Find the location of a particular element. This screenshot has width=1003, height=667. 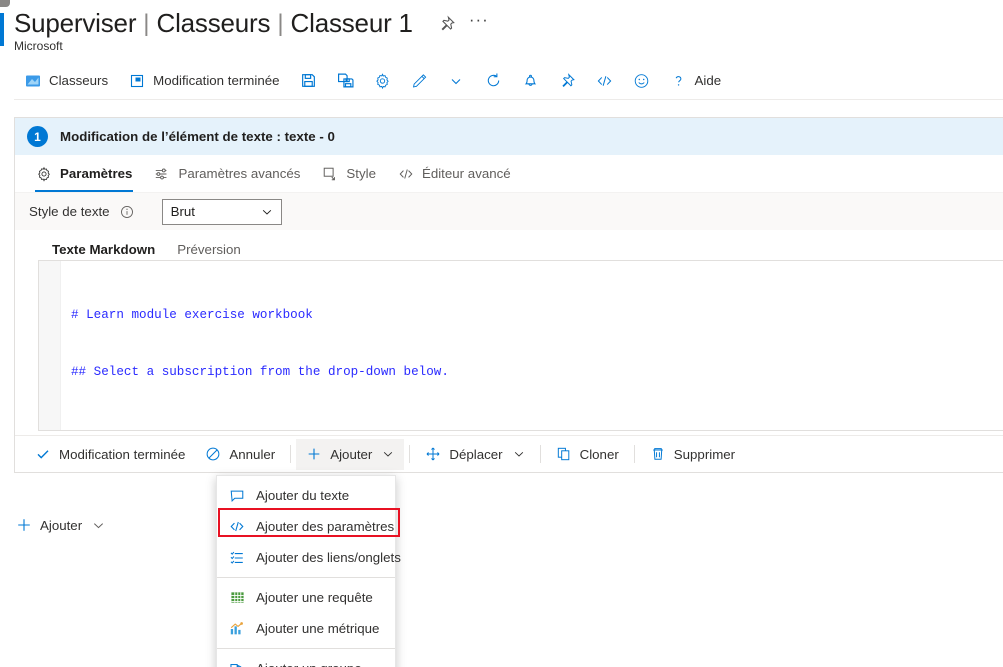

style-icon is located at coordinates (330, 174).